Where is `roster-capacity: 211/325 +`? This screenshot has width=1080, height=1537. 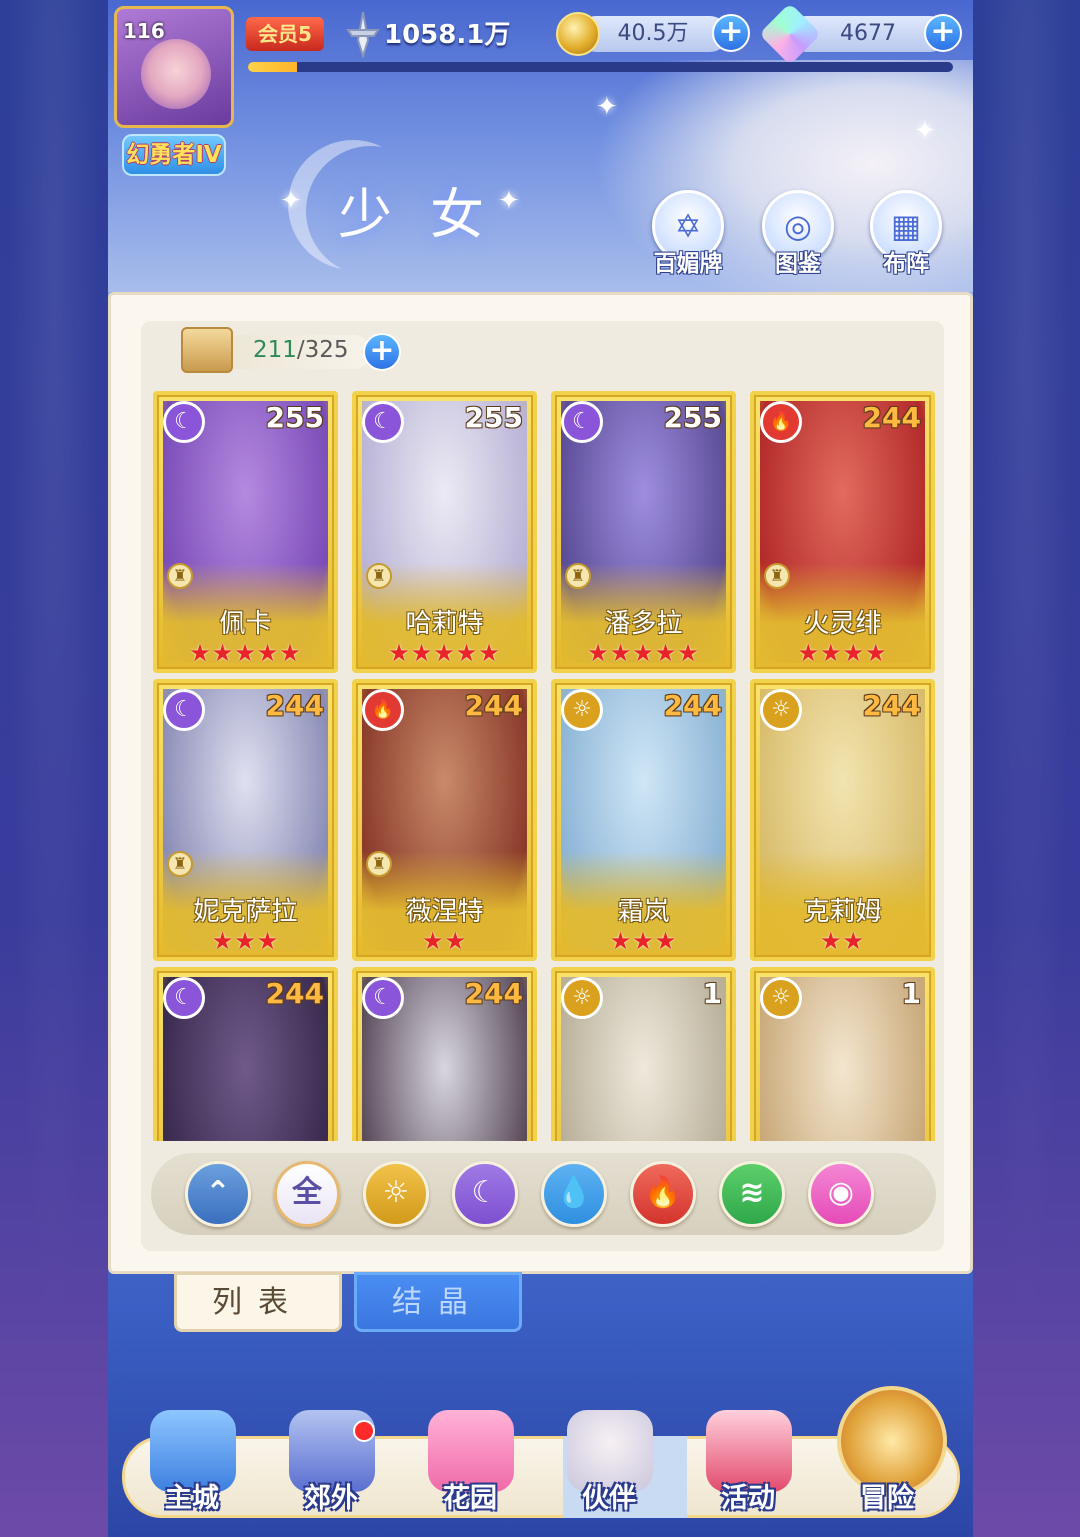 roster-capacity: 211/325 + is located at coordinates (291, 350).